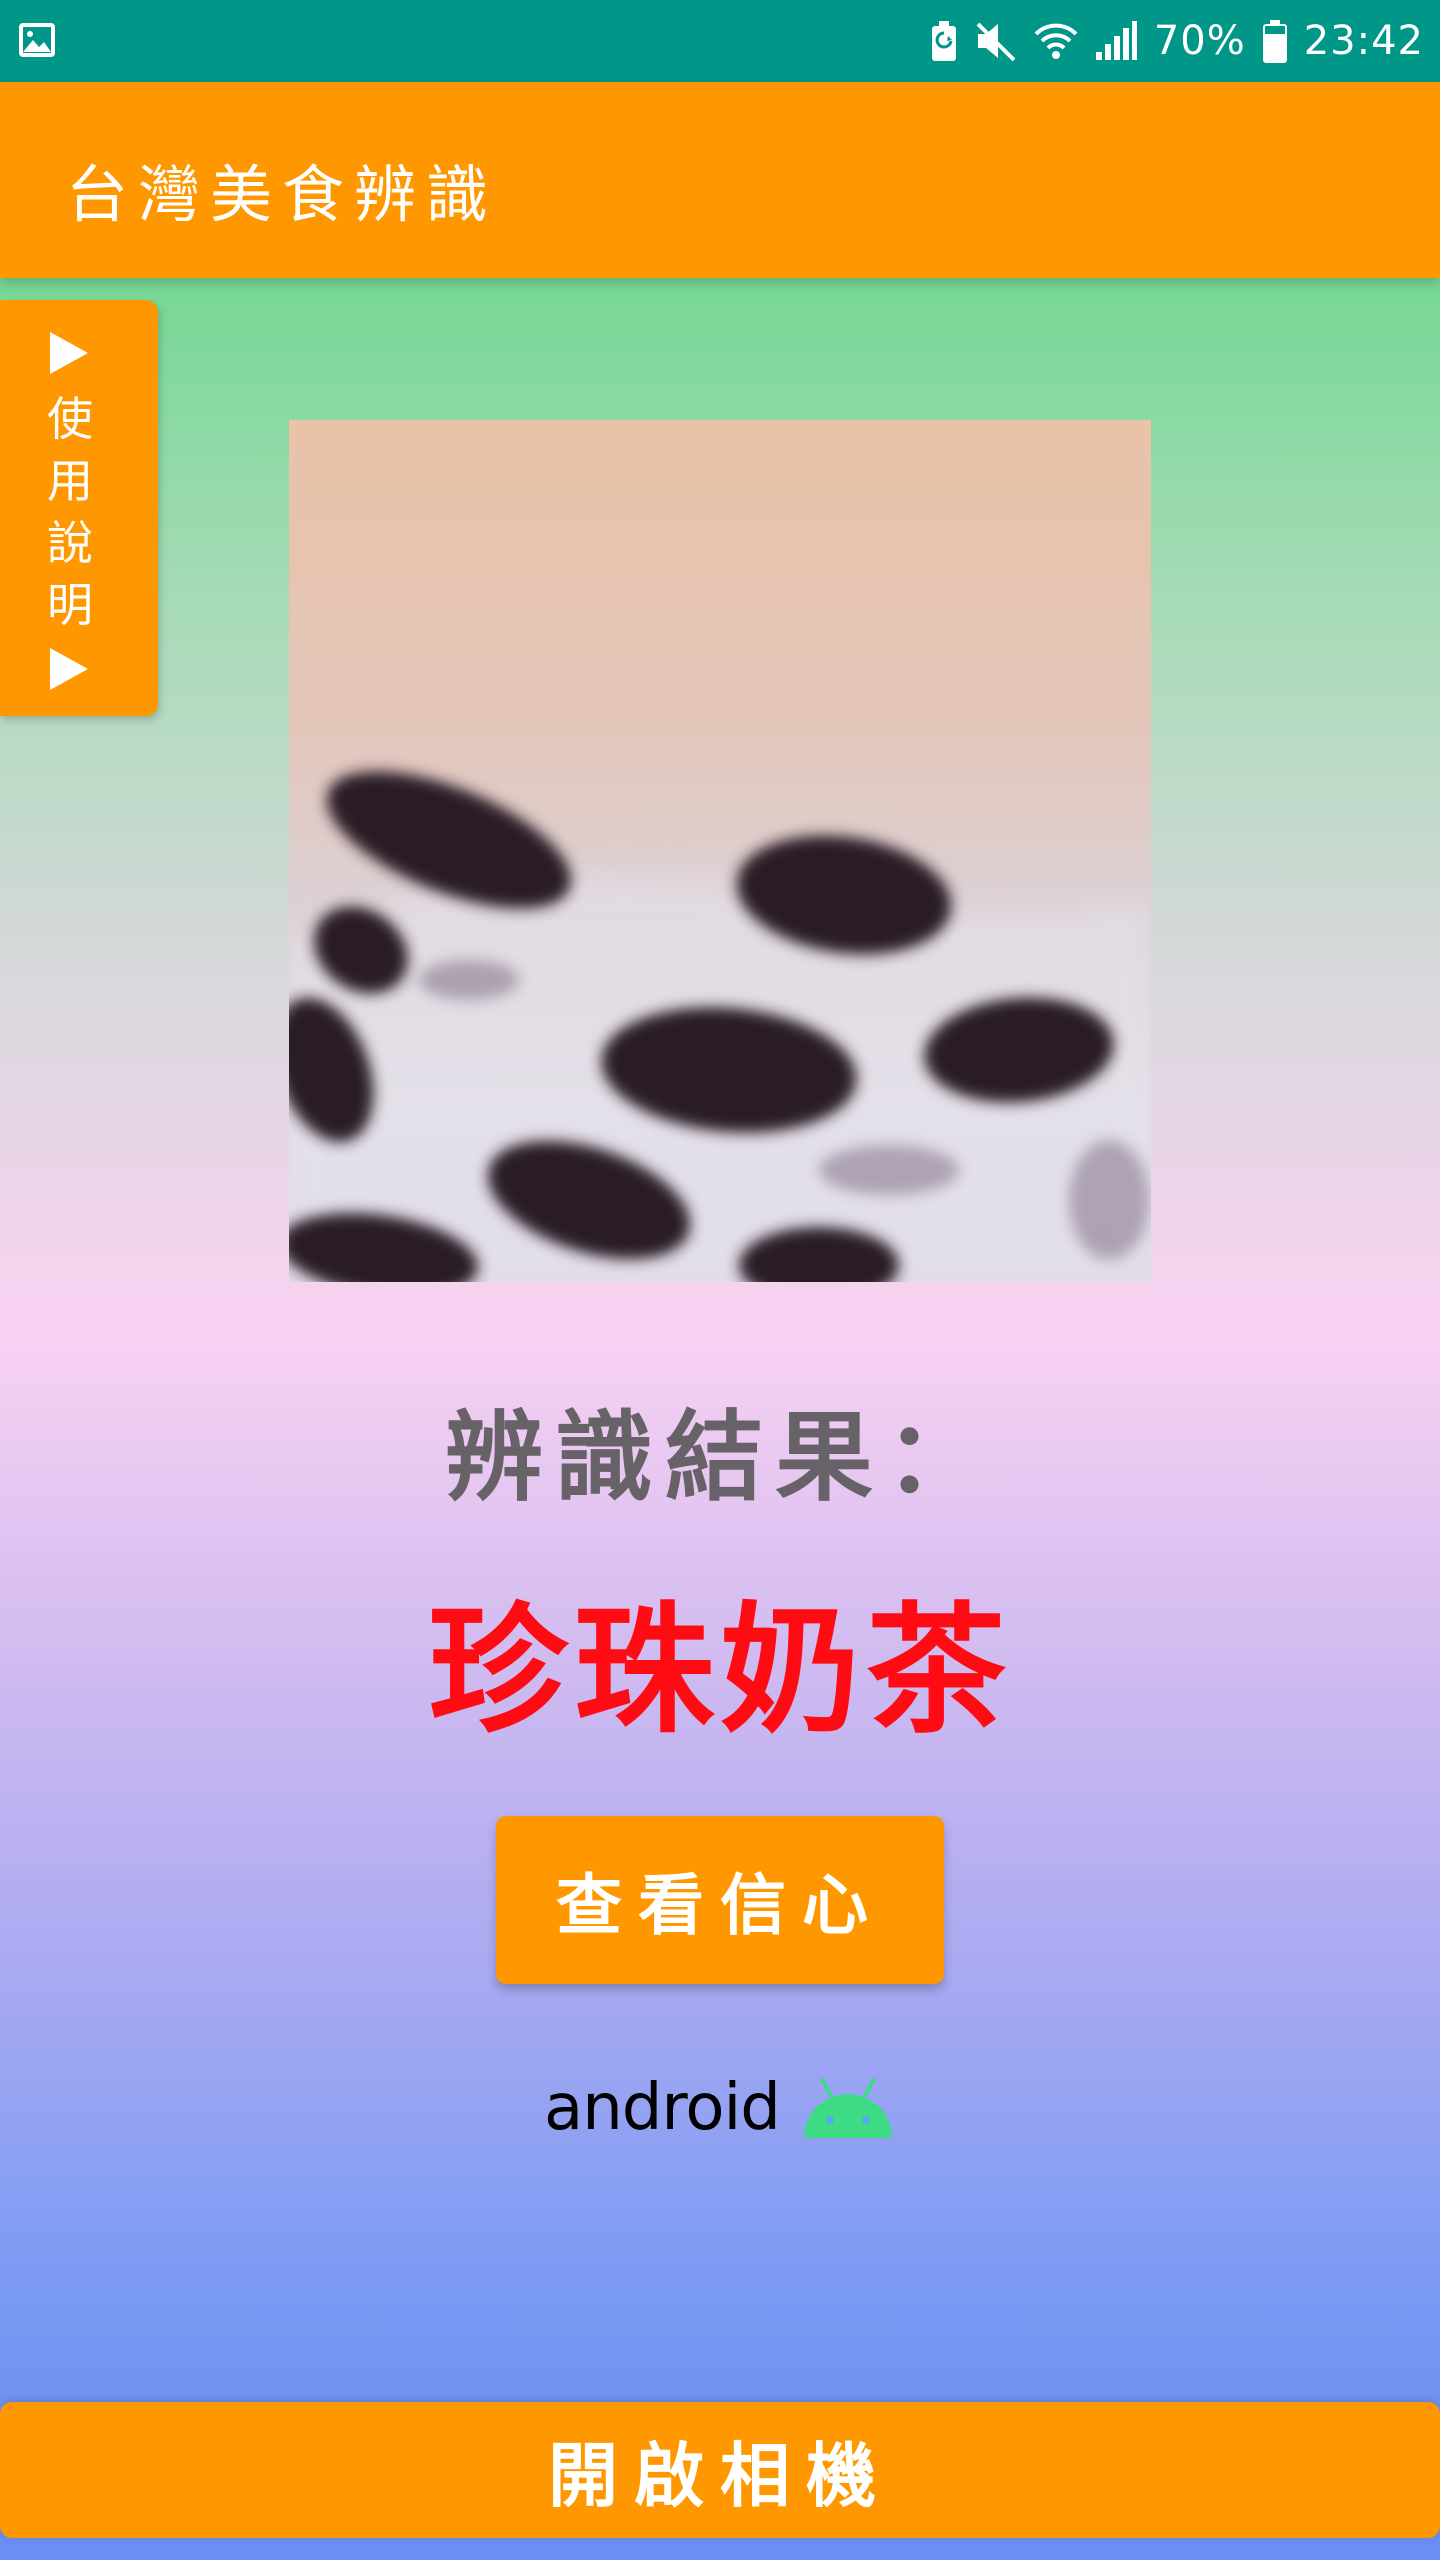  I want to click on open-camera-button: 開啟相機, so click(720, 2470).